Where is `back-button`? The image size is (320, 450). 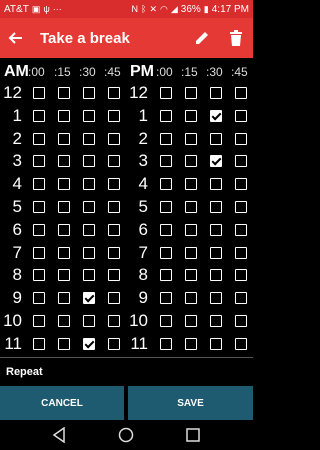 back-button is located at coordinates (15, 38).